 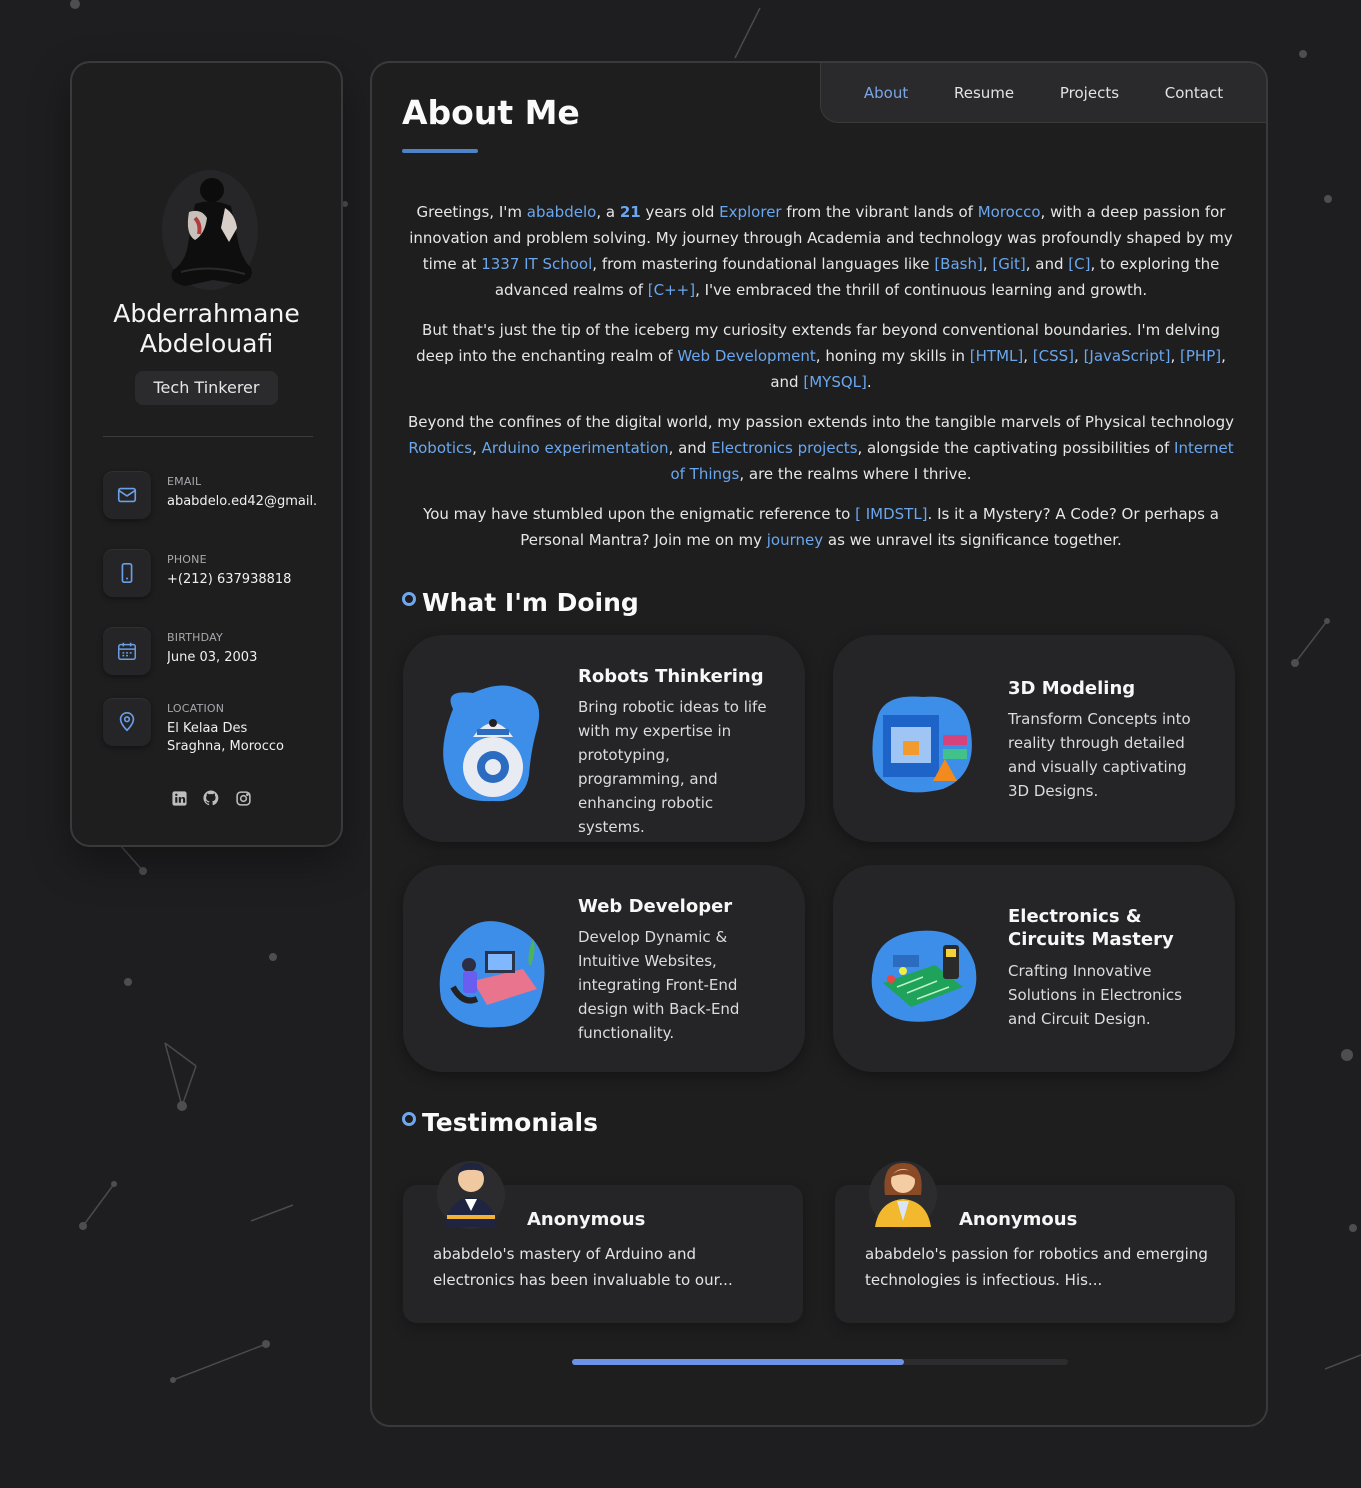 What do you see at coordinates (492, 973) in the screenshot?
I see `web-developer-icon` at bounding box center [492, 973].